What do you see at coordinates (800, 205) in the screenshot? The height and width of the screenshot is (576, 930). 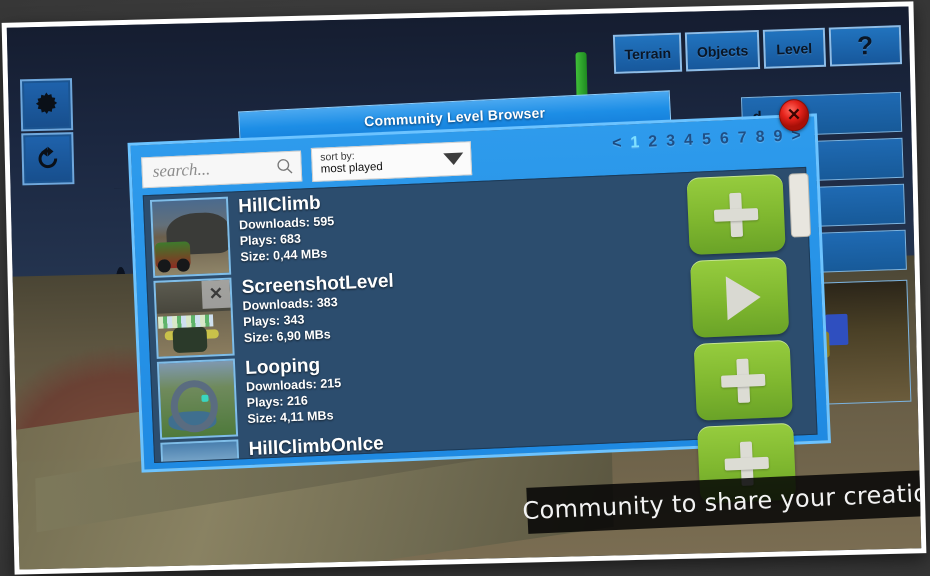 I see `scrollbar-thumb` at bounding box center [800, 205].